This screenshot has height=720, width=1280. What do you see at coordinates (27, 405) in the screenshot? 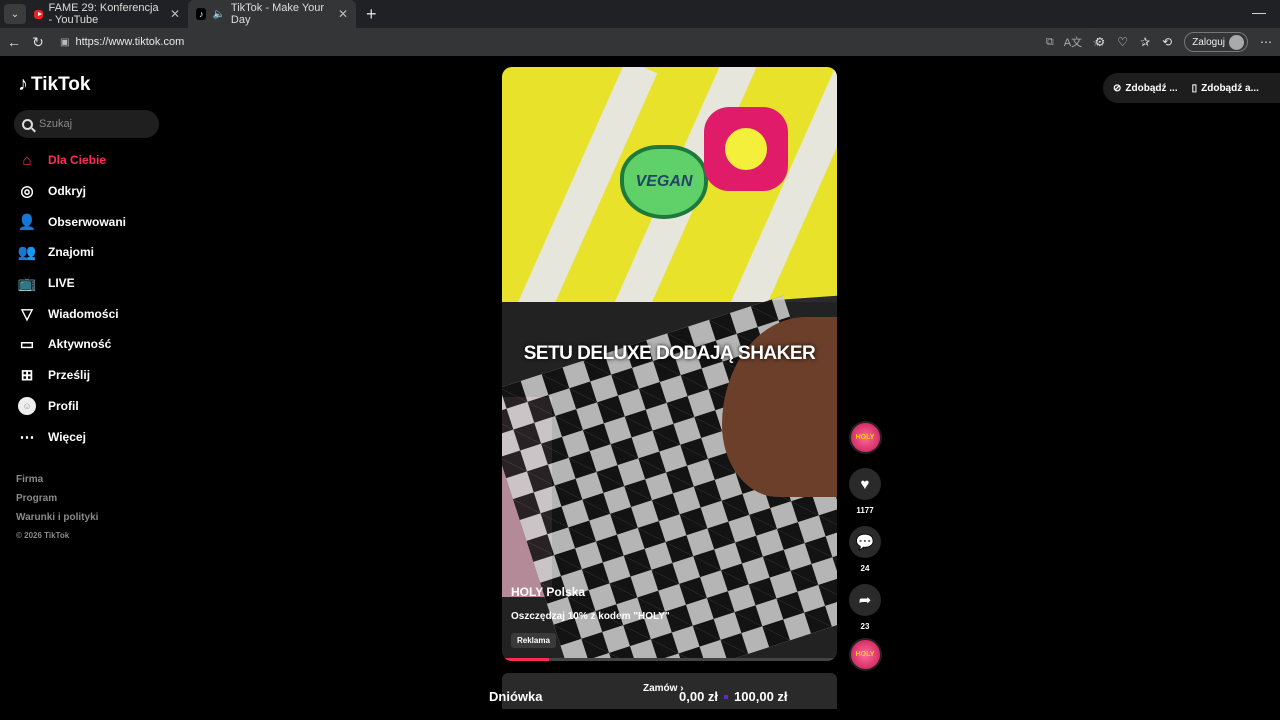
I see `profile-icon: ☺` at bounding box center [27, 405].